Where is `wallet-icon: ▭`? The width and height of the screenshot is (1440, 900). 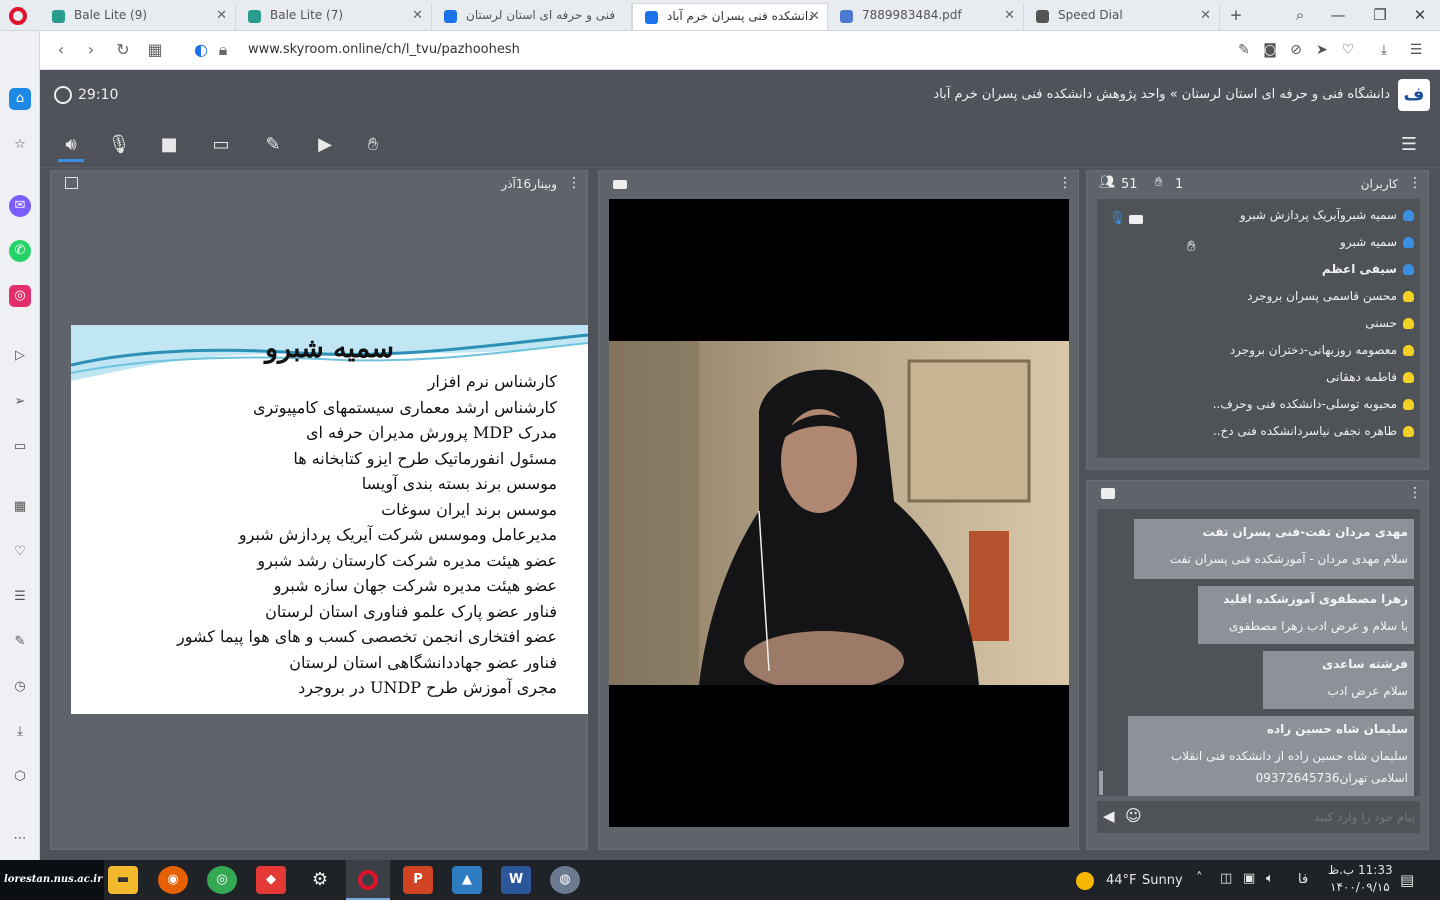
wallet-icon: ▭ is located at coordinates (20, 447).